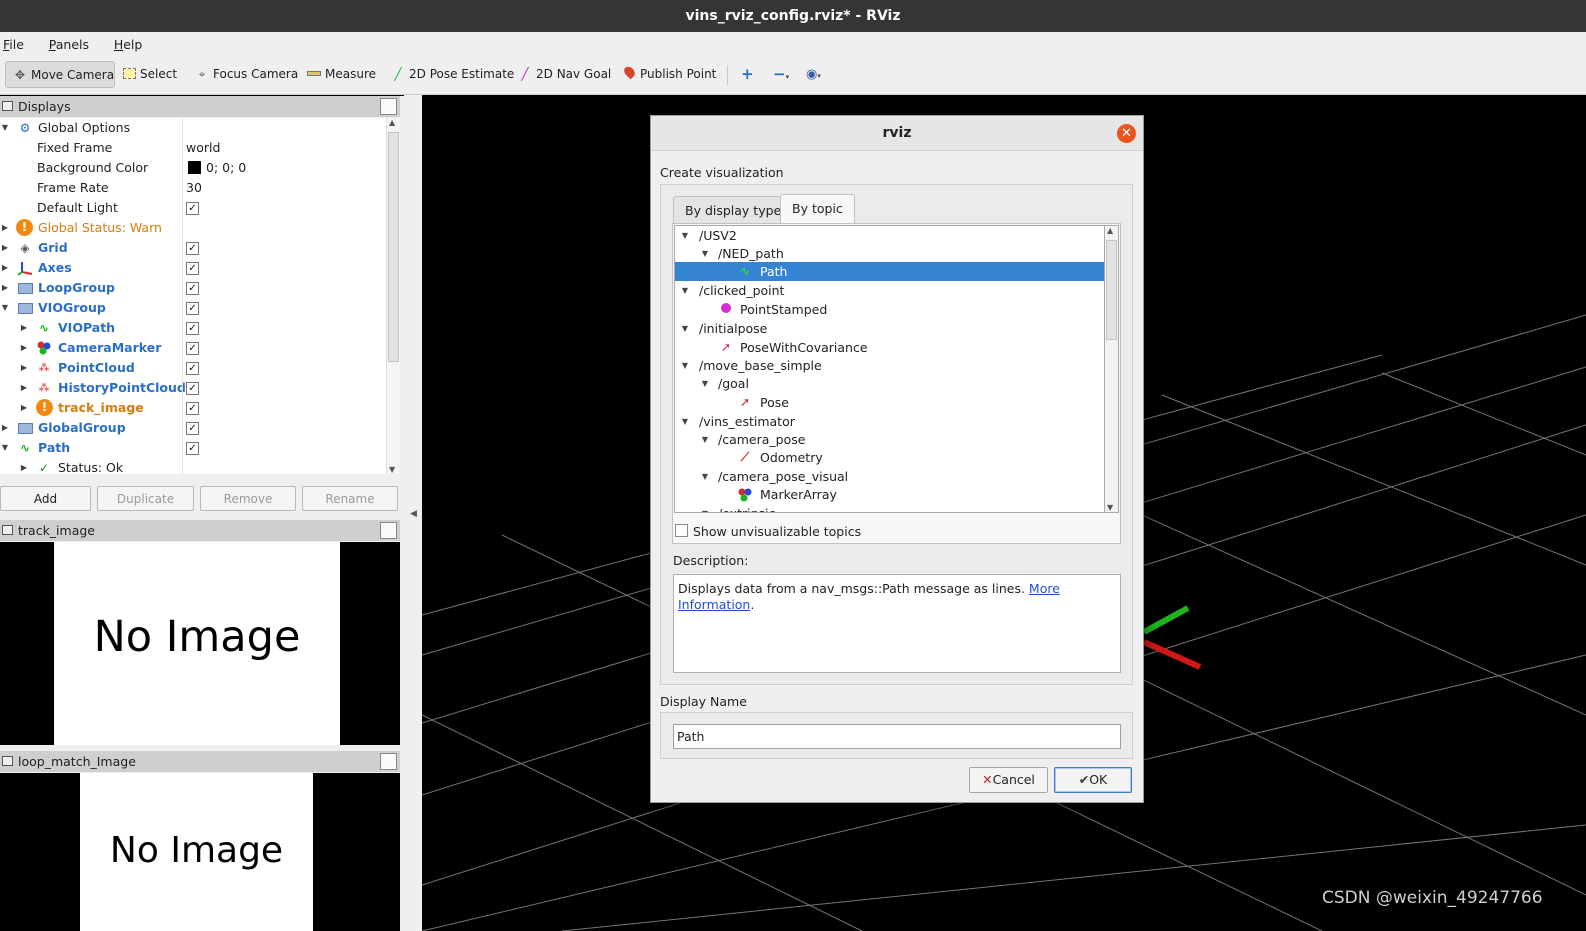  Describe the element at coordinates (889, 402) in the screenshot. I see `topic-row: ➚ Pose` at that location.